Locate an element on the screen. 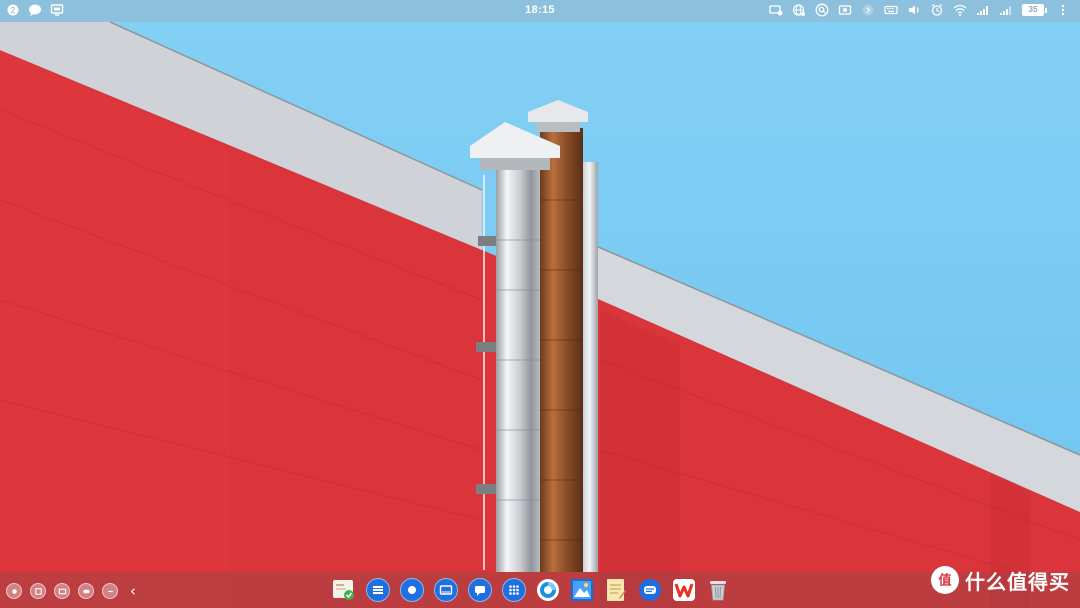 The image size is (1080, 608). more-icon is located at coordinates (1063, 10).